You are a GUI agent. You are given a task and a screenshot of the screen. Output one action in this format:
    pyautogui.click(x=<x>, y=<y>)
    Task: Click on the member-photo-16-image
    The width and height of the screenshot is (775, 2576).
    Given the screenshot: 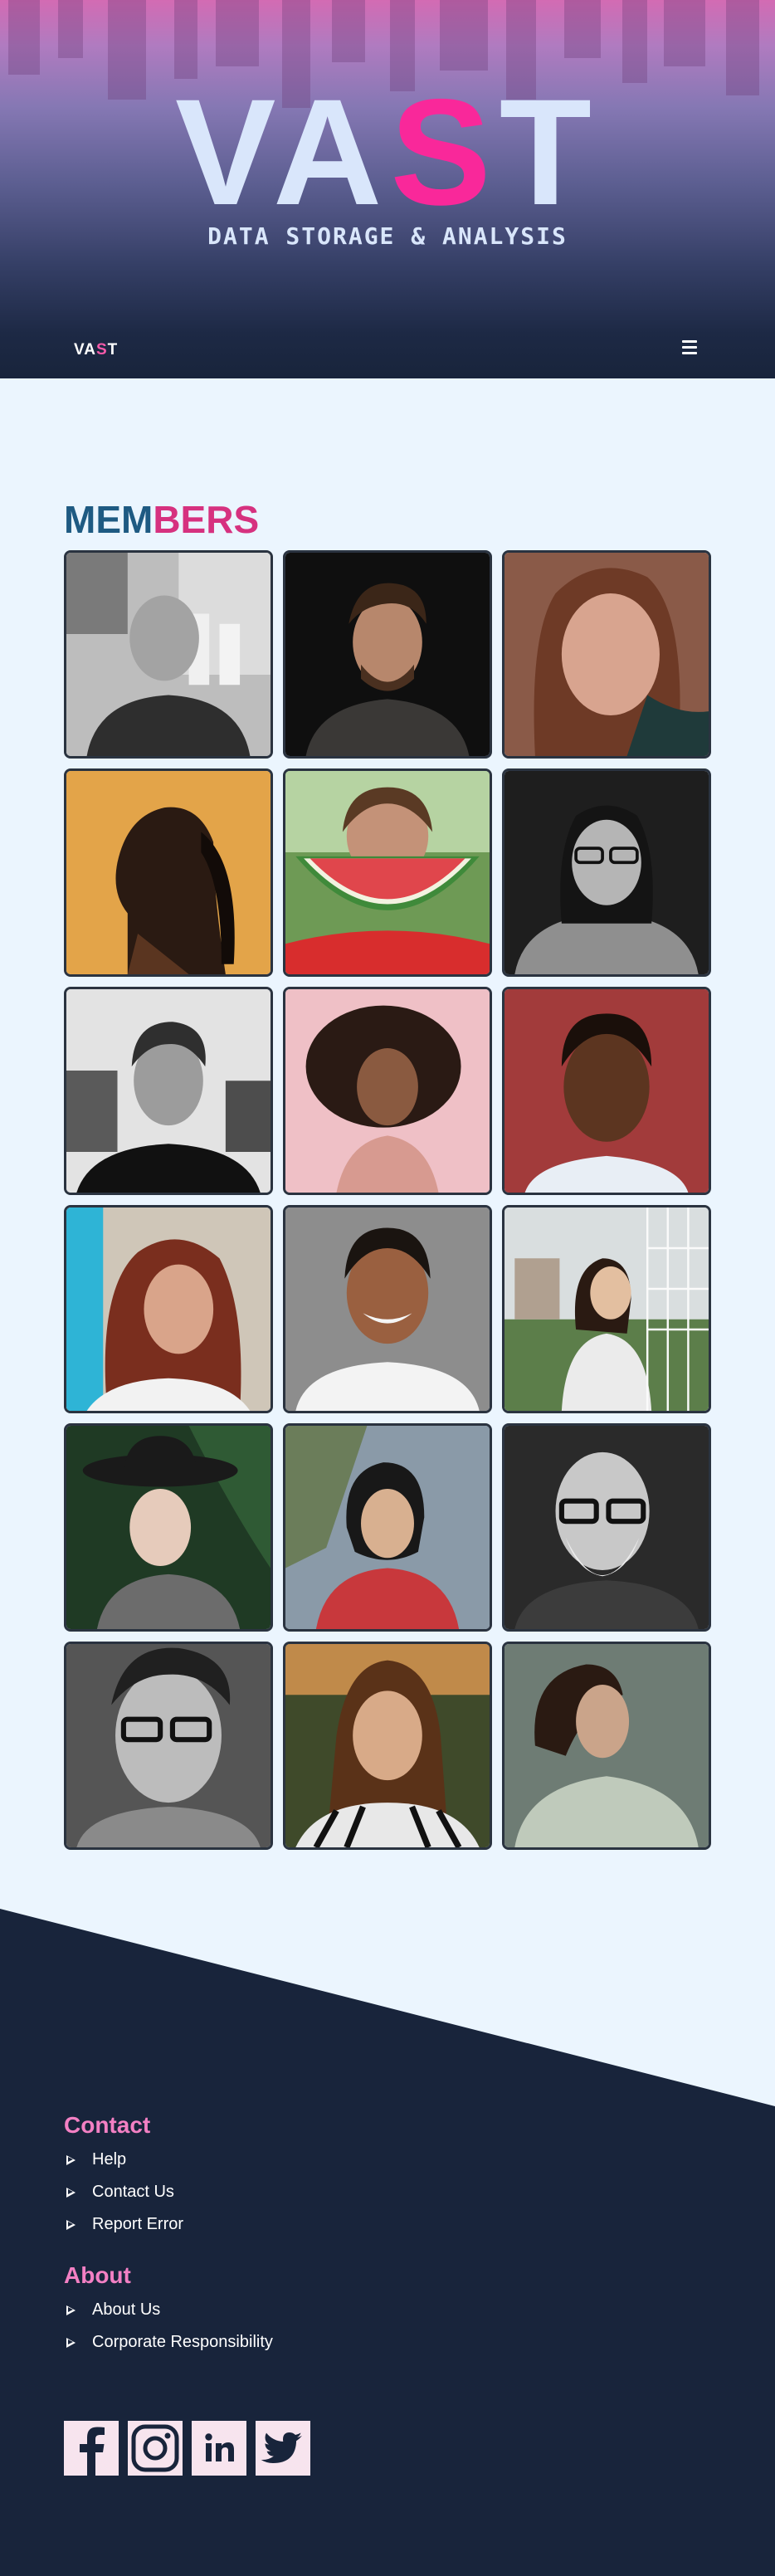 What is the action you would take?
    pyautogui.click(x=168, y=1746)
    